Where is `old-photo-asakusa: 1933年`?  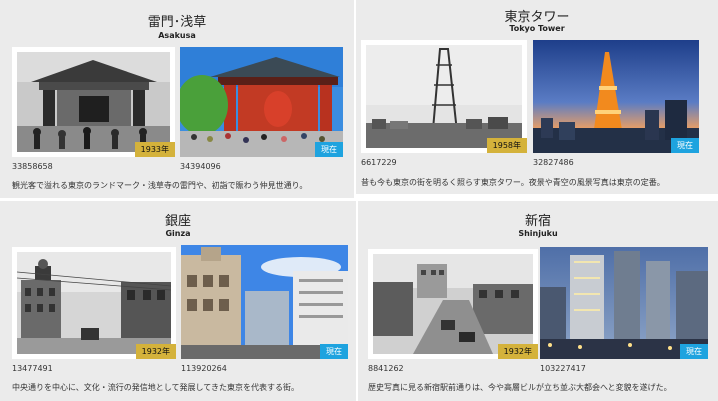 old-photo-asakusa: 1933年 is located at coordinates (93, 102).